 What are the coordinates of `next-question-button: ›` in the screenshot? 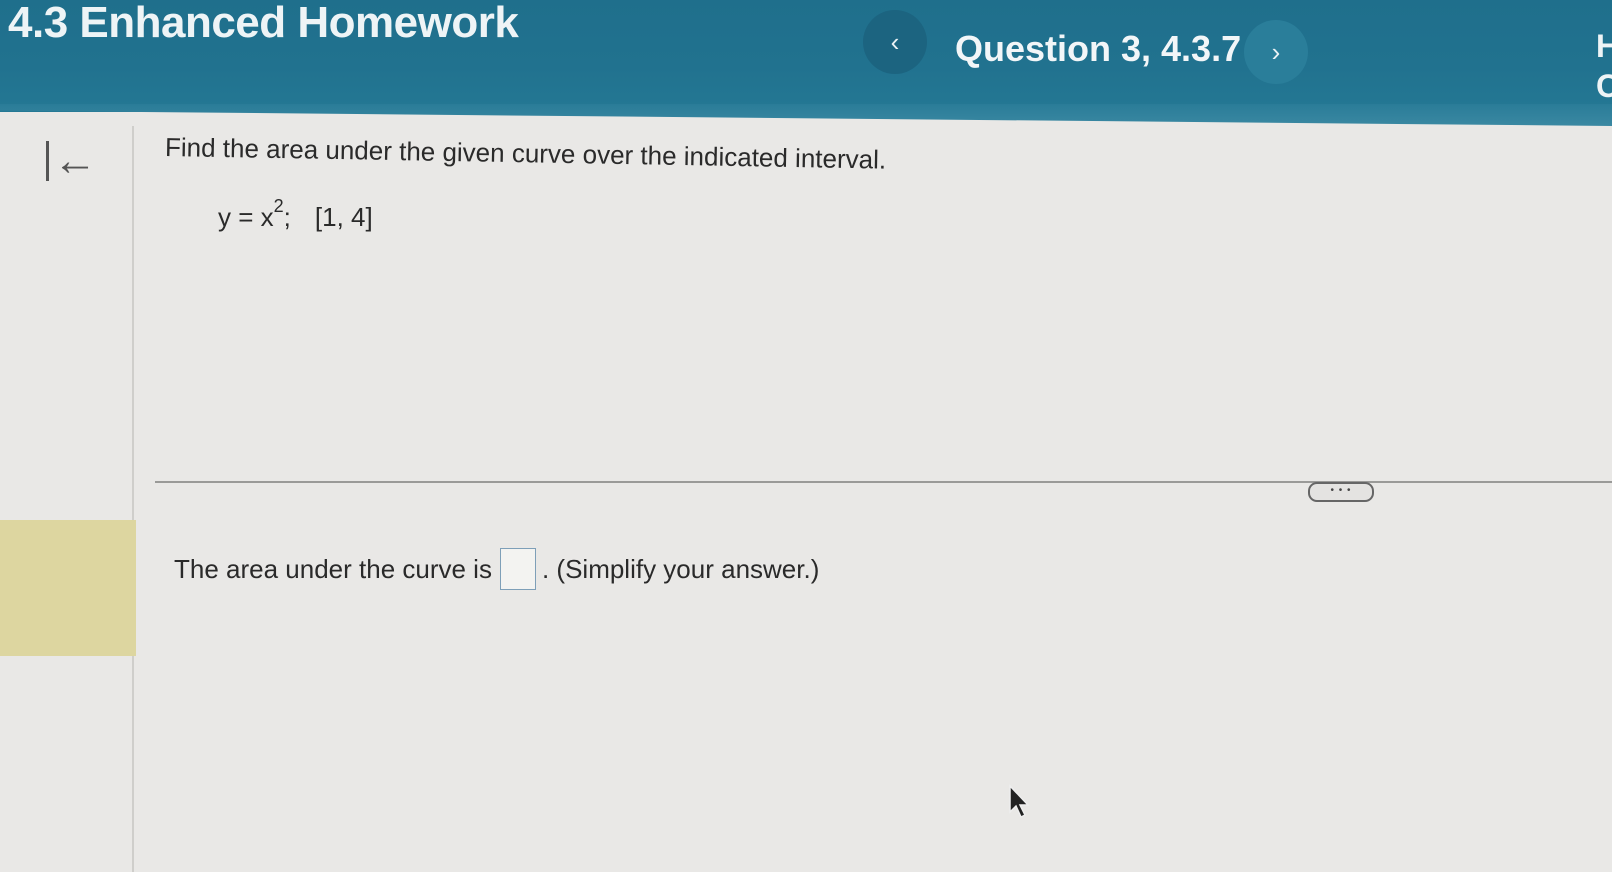 It's located at (1276, 52).